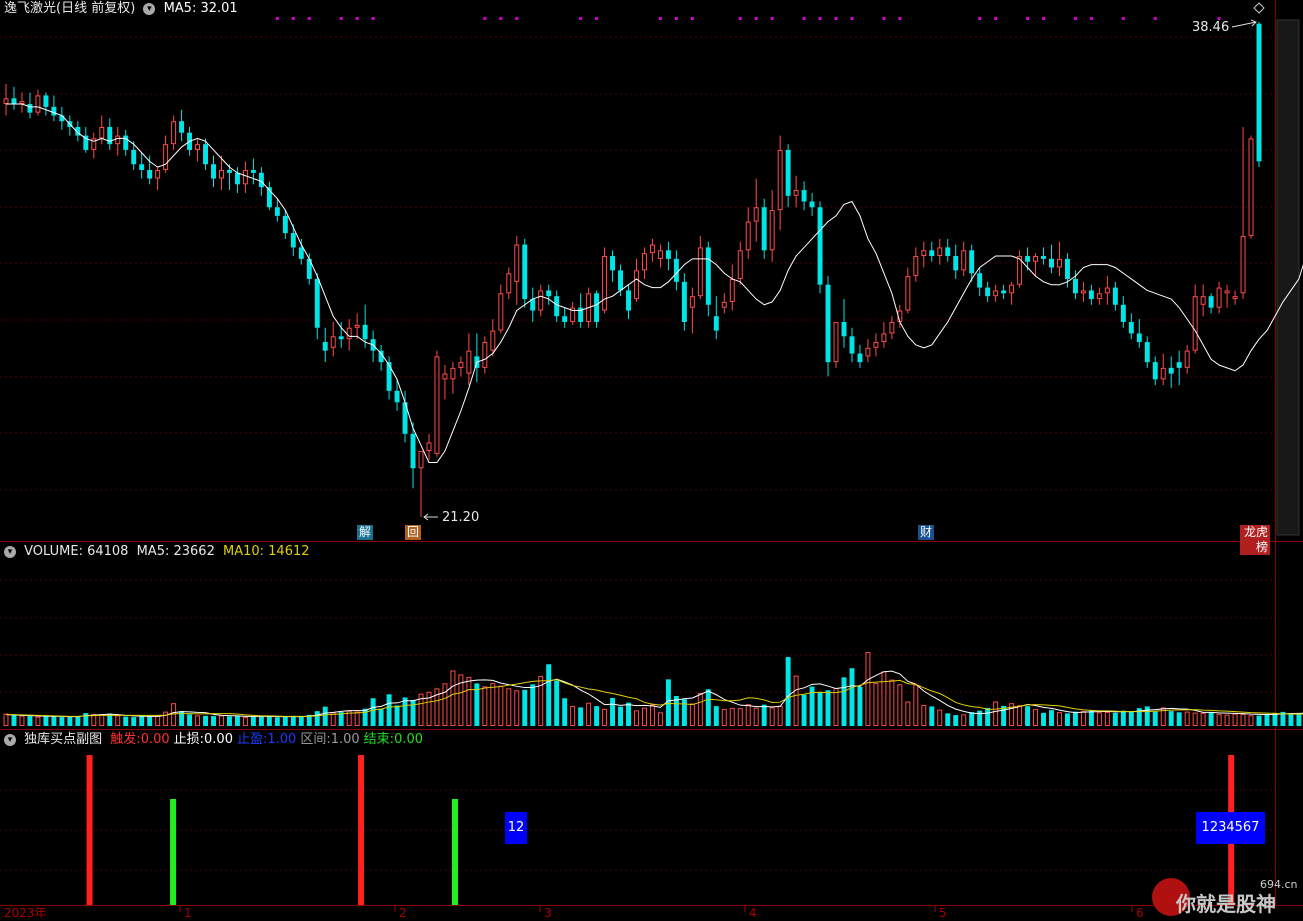 The height and width of the screenshot is (921, 1303). Describe the element at coordinates (926, 532) in the screenshot. I see `event-tag-cai: 财` at that location.